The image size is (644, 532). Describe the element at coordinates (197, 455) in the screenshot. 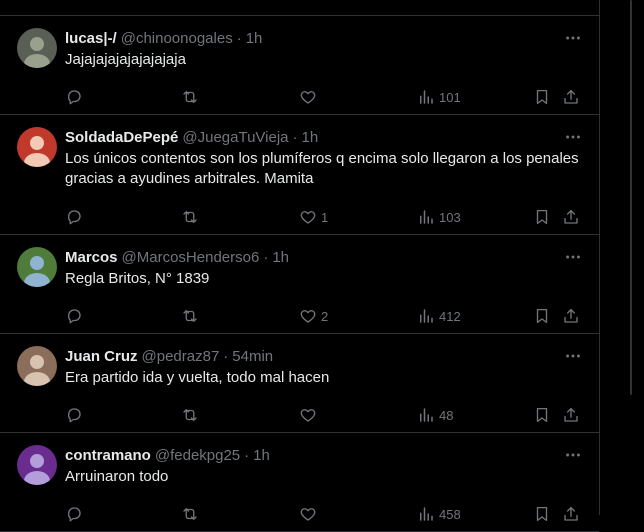

I see `user-handle: @fedekpg25` at that location.